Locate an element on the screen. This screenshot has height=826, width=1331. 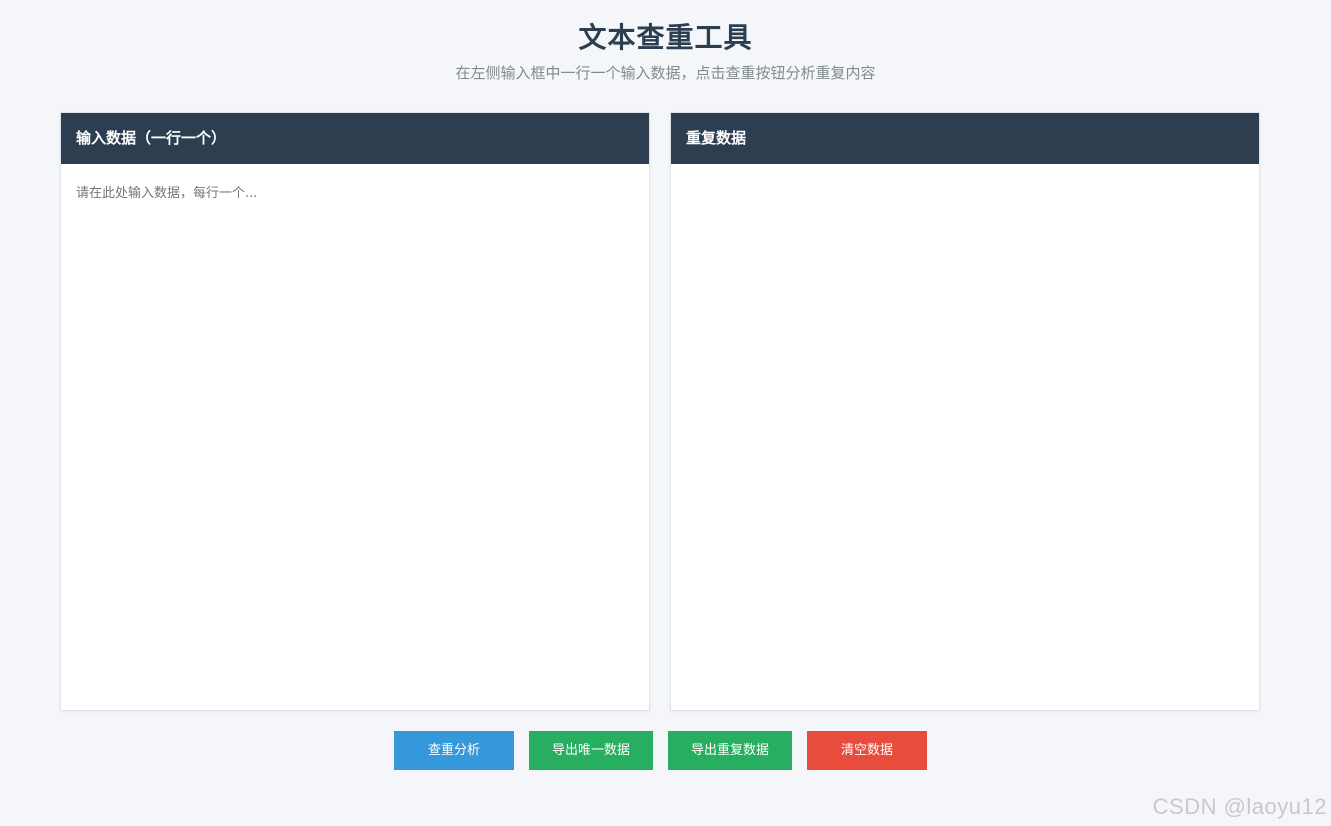
input-panel-title: 输入数据（一行一个） is located at coordinates (355, 138).